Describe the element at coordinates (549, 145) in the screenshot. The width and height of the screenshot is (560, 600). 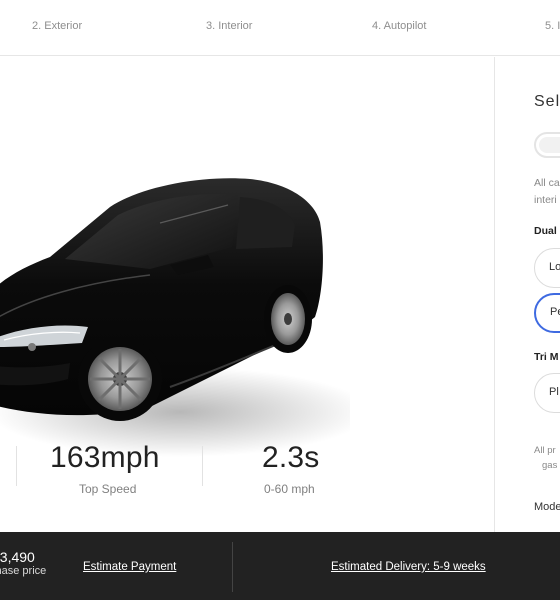
I see `toggle-knob` at that location.